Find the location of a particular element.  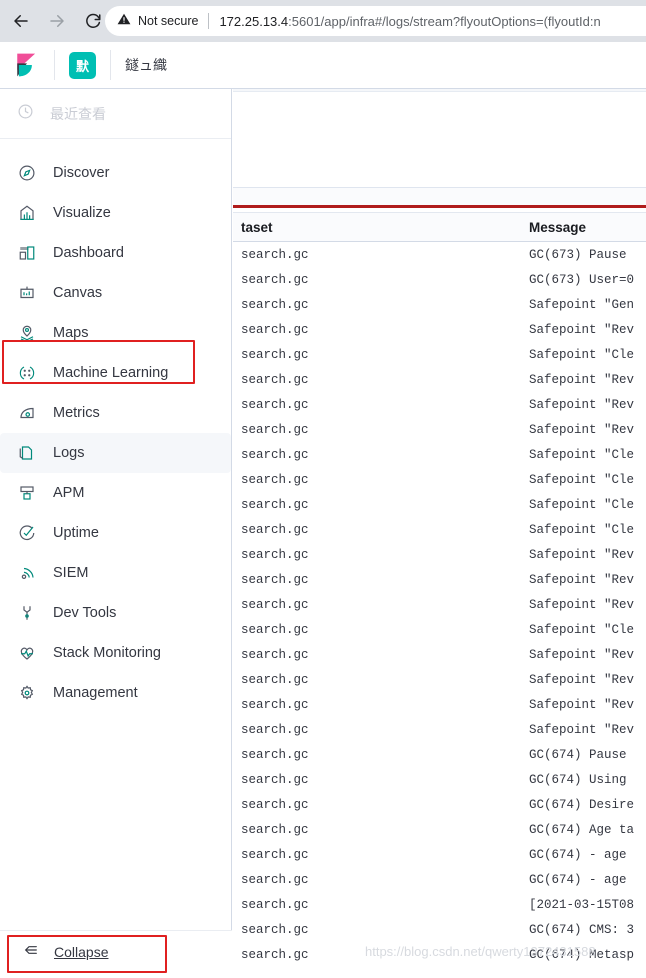

table-row: search.gc GC(674) Desire is located at coordinates (439, 804).